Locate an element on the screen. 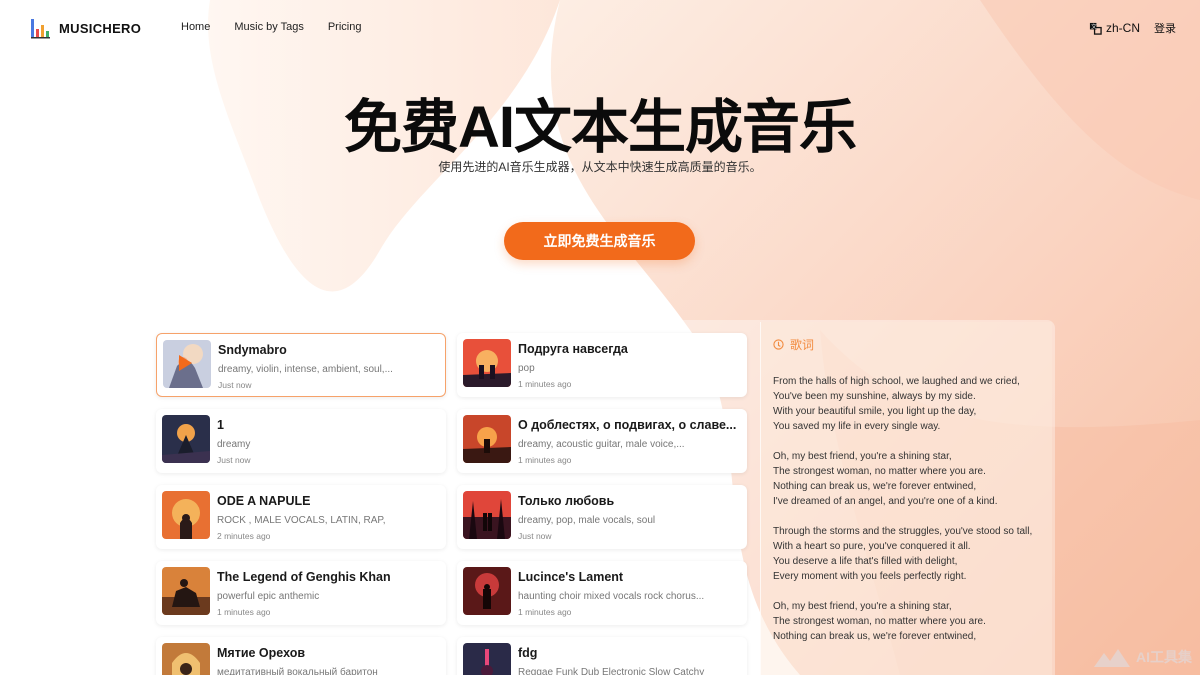  song-title: Мятие Орехов is located at coordinates (261, 653).